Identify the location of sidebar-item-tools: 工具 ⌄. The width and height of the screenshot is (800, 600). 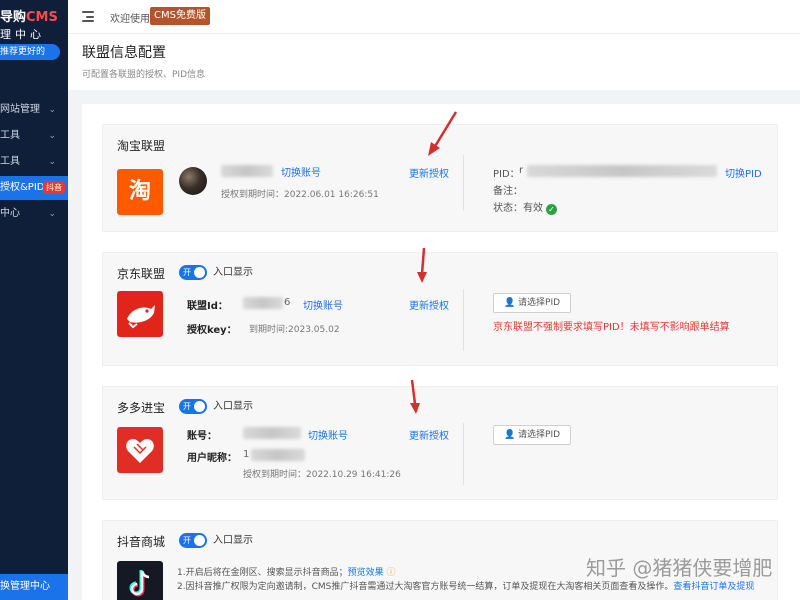
(34, 136).